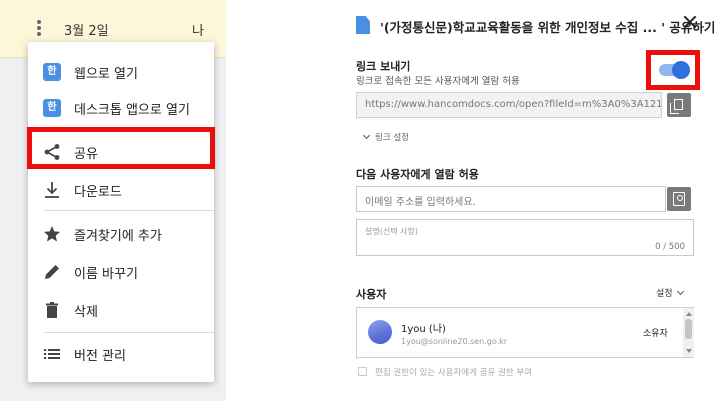 Image resolution: width=726 pixels, height=401 pixels. Describe the element at coordinates (52, 354) in the screenshot. I see `list-icon` at that location.